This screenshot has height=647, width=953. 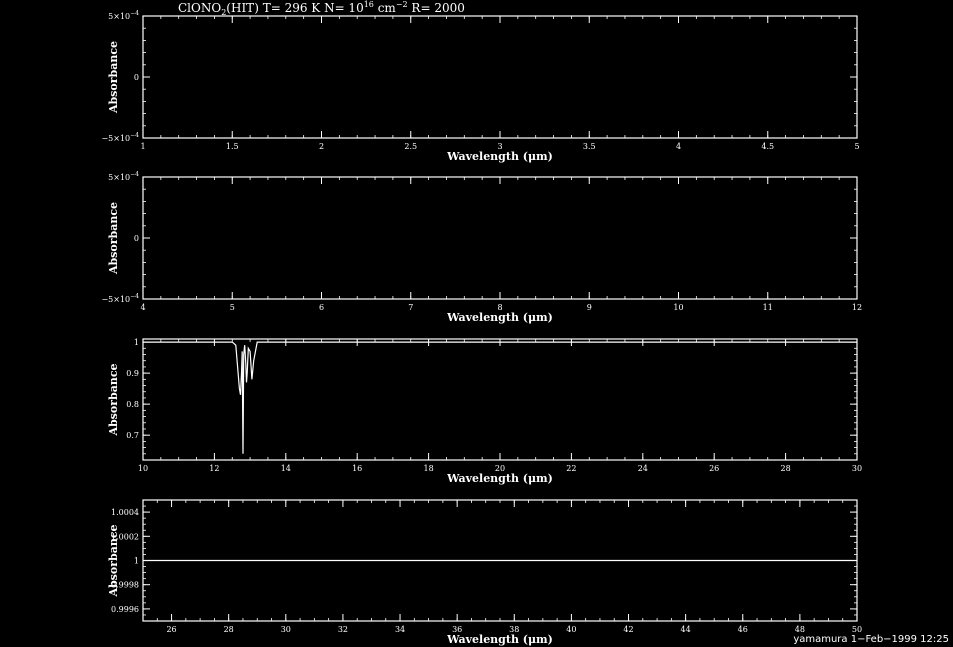 What do you see at coordinates (321, 146) in the screenshot?
I see `x-tick-label: 2` at bounding box center [321, 146].